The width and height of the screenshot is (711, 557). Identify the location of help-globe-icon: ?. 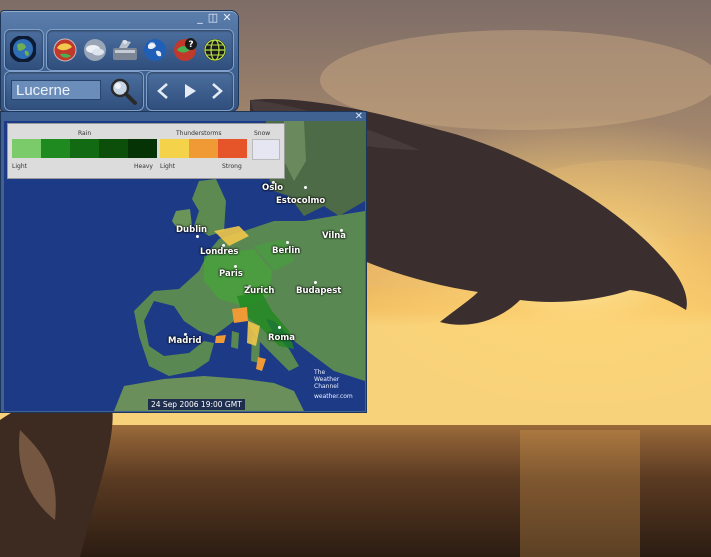
(185, 50).